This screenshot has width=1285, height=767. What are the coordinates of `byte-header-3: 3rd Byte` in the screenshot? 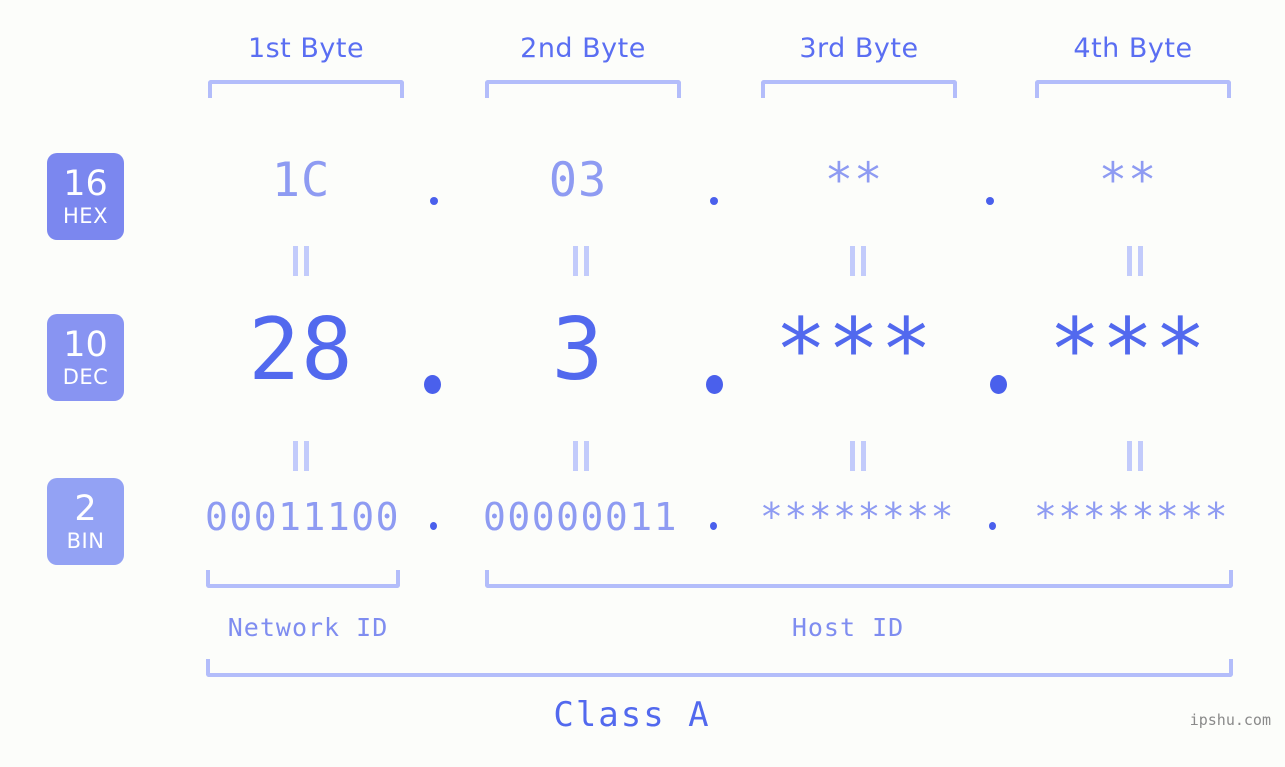 It's located at (859, 48).